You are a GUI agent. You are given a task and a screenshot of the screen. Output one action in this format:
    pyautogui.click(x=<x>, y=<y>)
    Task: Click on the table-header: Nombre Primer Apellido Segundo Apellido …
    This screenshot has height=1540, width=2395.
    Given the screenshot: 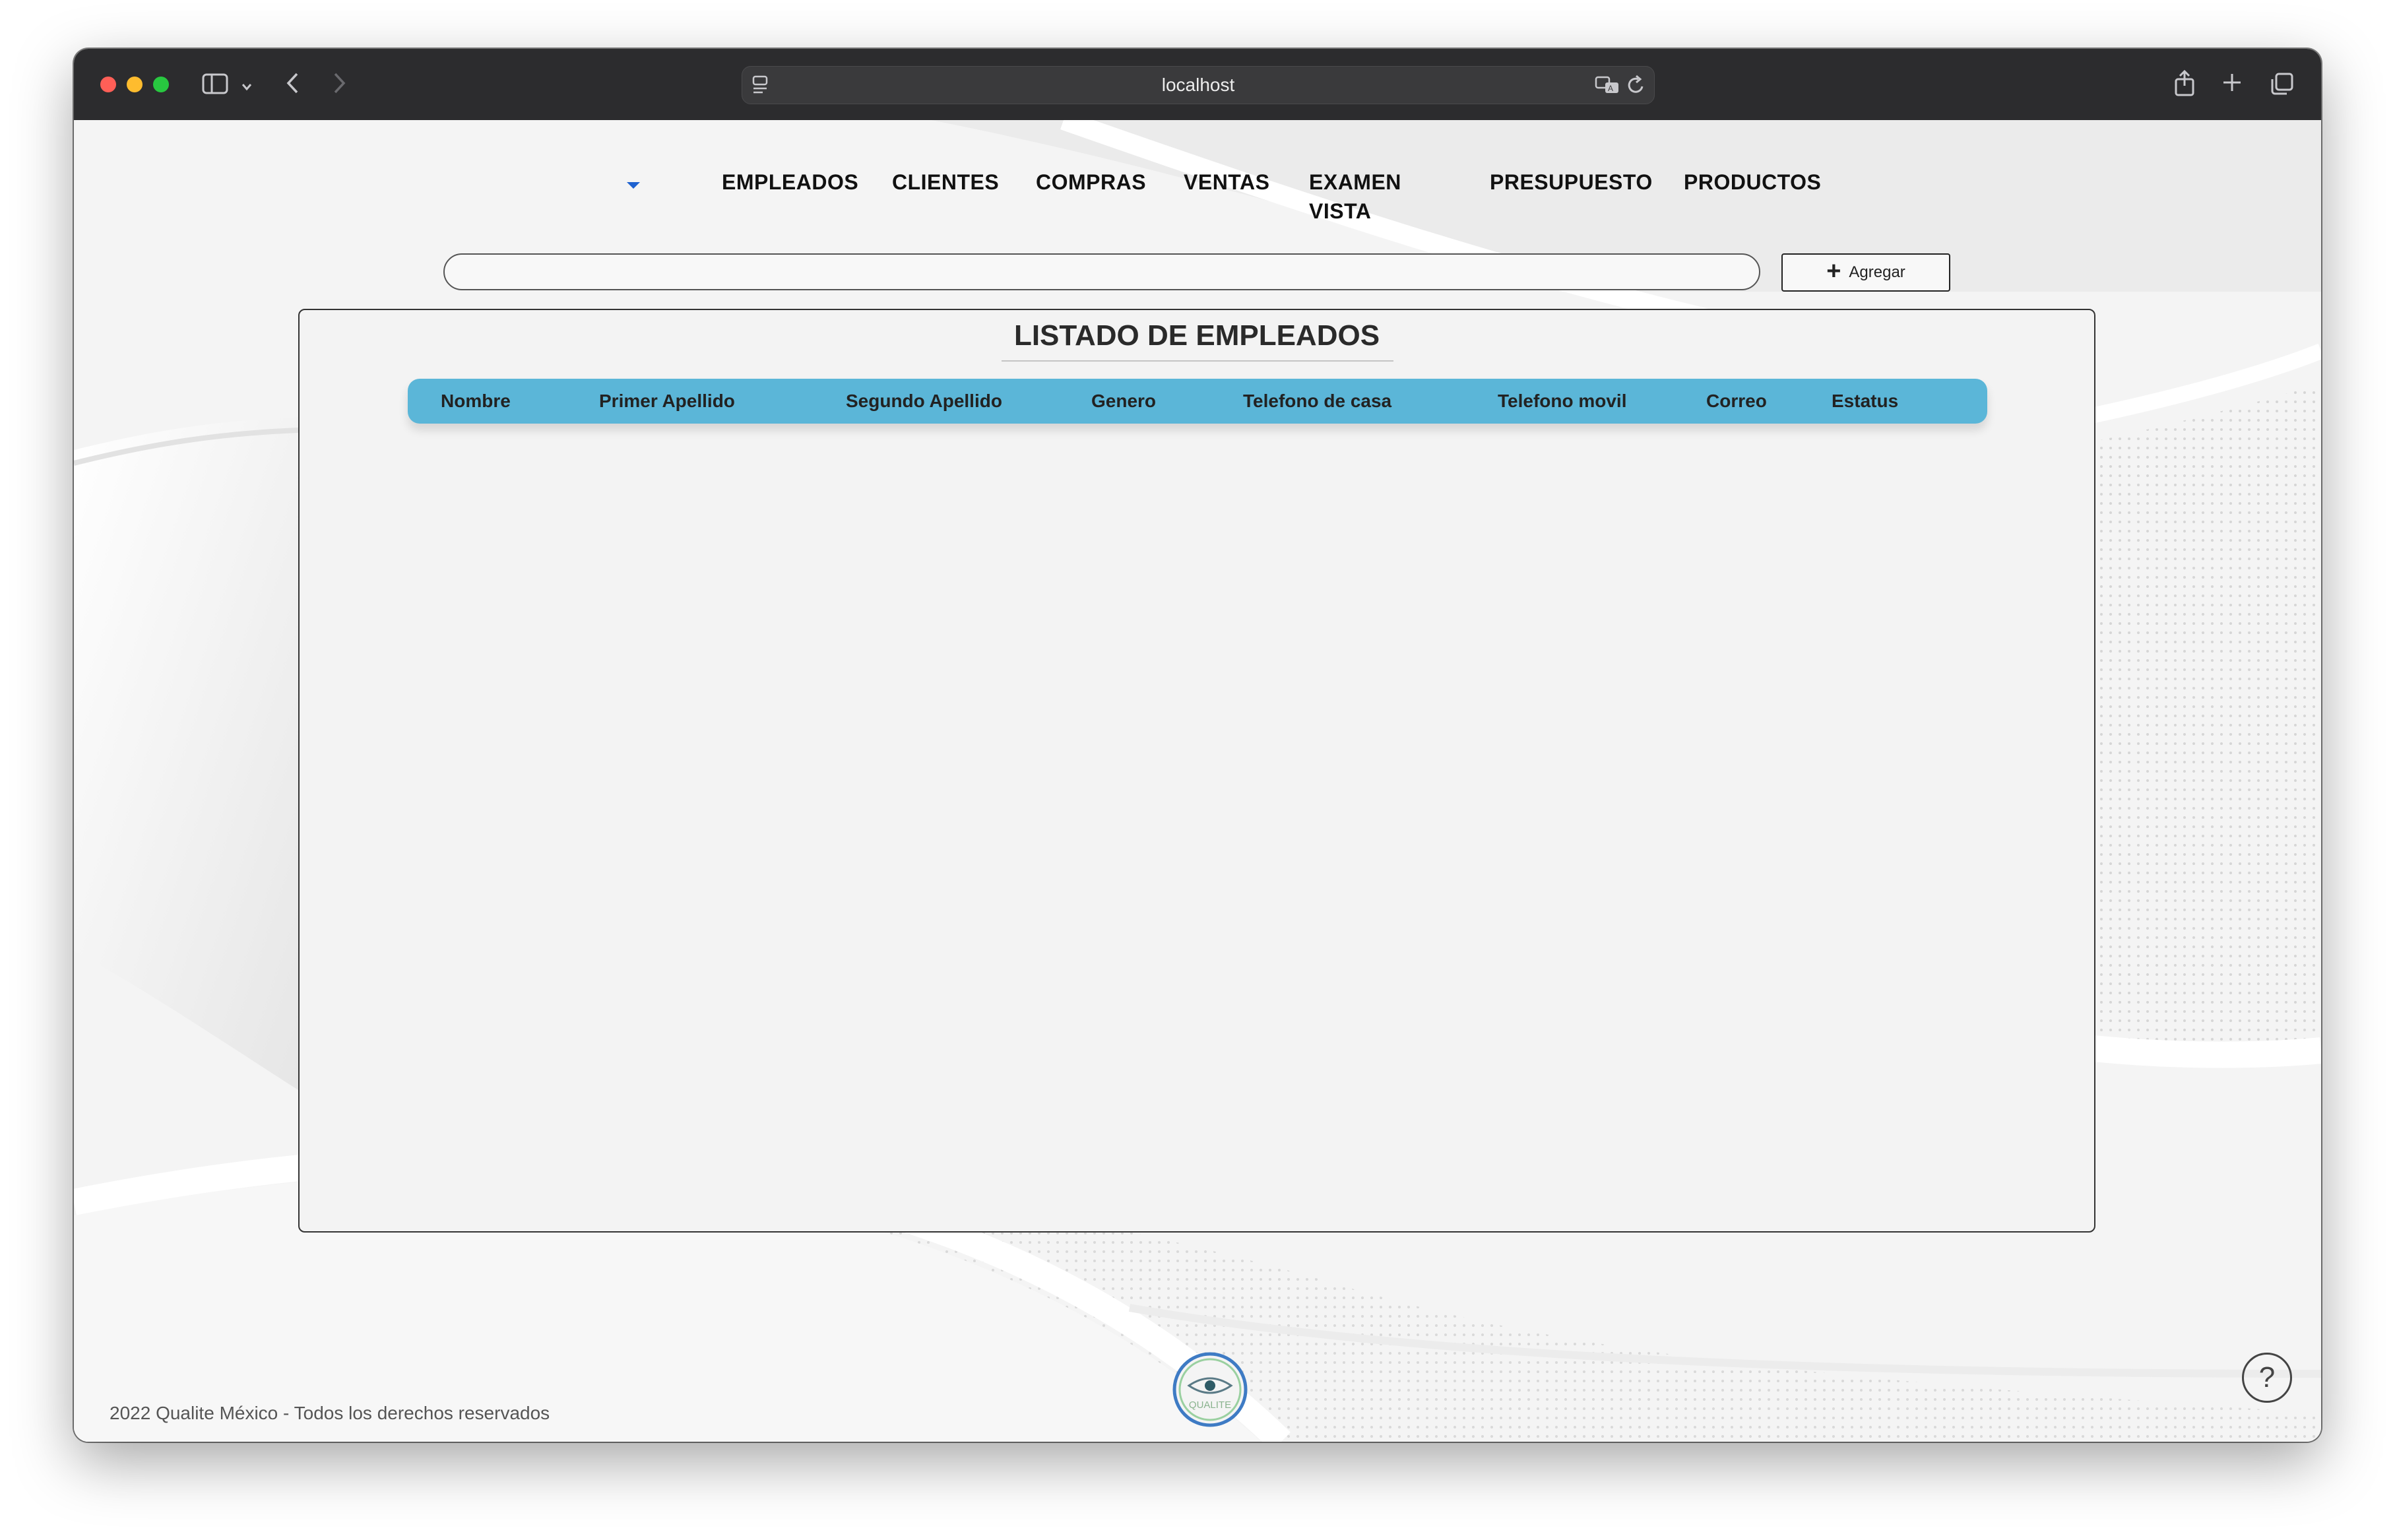 What is the action you would take?
    pyautogui.click(x=1197, y=402)
    